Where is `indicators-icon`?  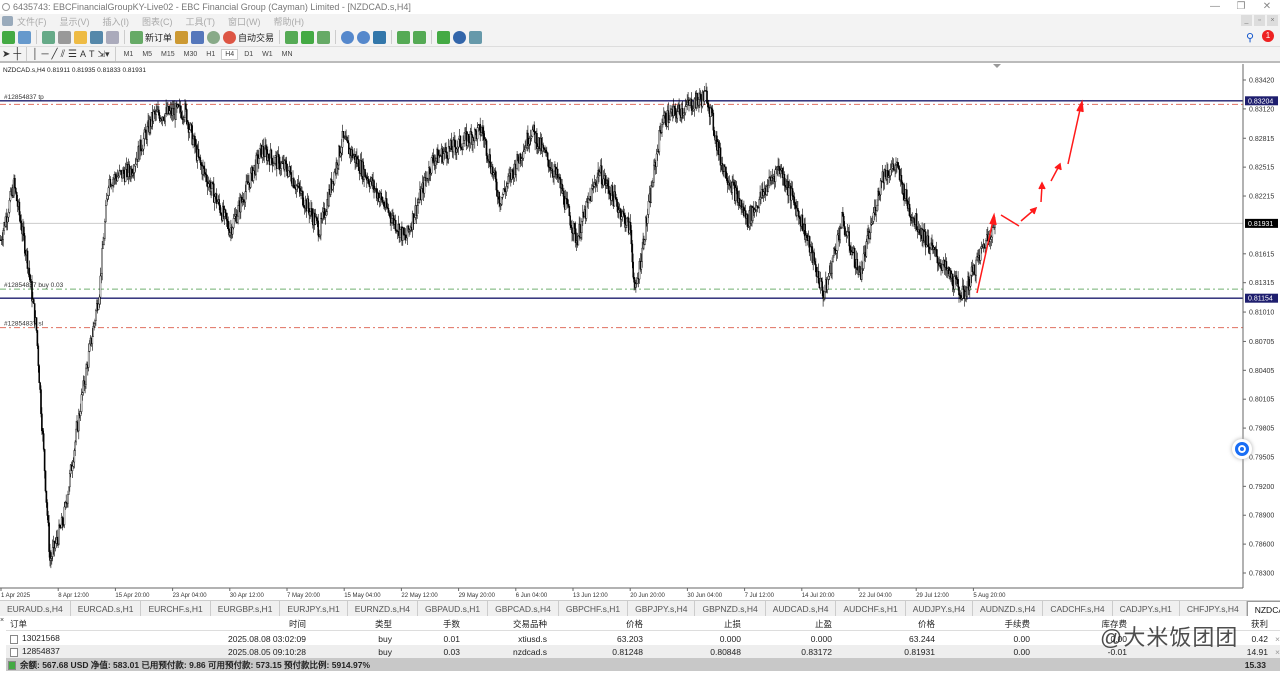 indicators-icon is located at coordinates (444, 37).